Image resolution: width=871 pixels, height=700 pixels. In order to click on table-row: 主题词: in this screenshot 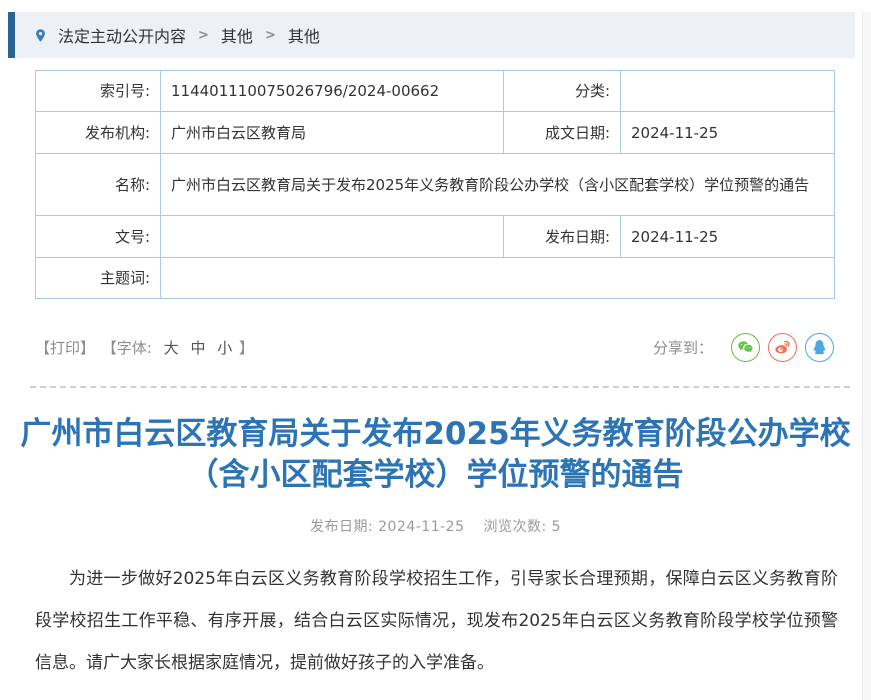, I will do `click(435, 278)`.